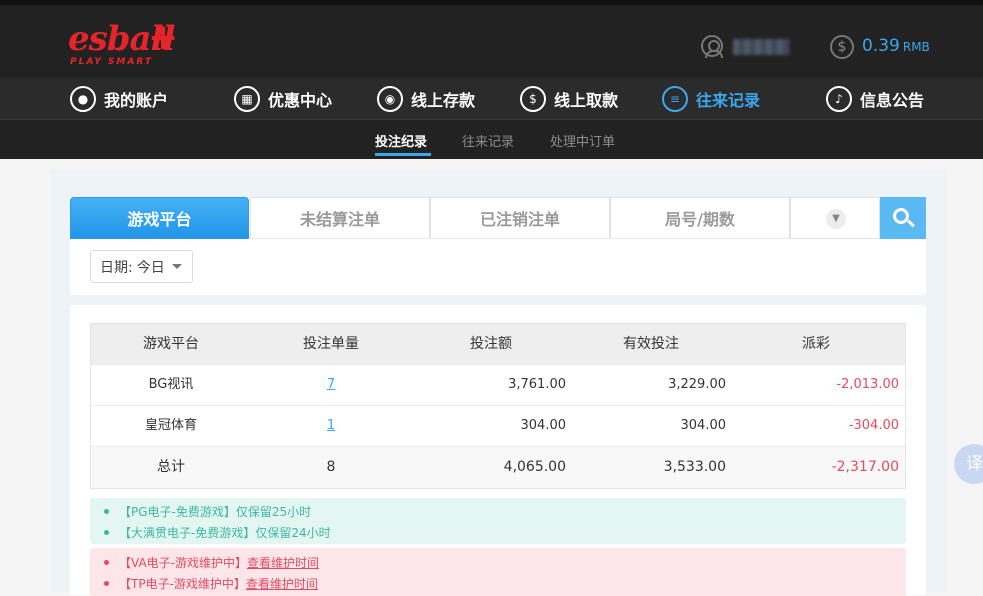  I want to click on tab-round-number: 局号/期数, so click(700, 218).